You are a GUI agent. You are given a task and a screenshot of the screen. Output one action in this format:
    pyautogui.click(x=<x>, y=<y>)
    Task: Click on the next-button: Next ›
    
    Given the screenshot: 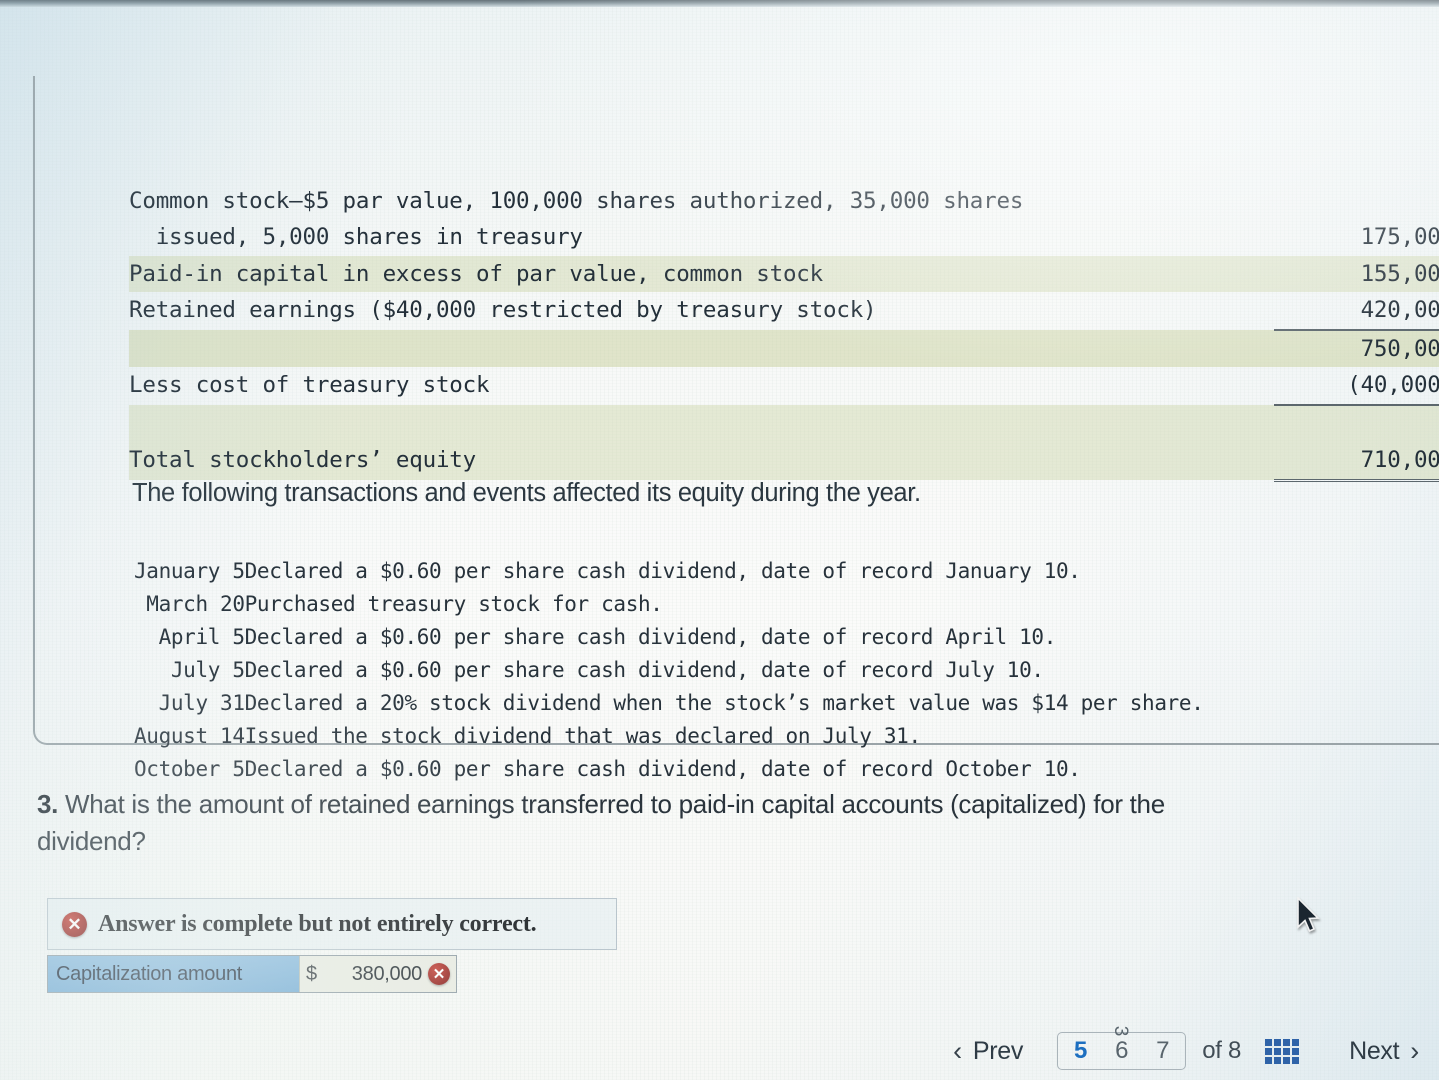 What is the action you would take?
    pyautogui.click(x=1384, y=1051)
    